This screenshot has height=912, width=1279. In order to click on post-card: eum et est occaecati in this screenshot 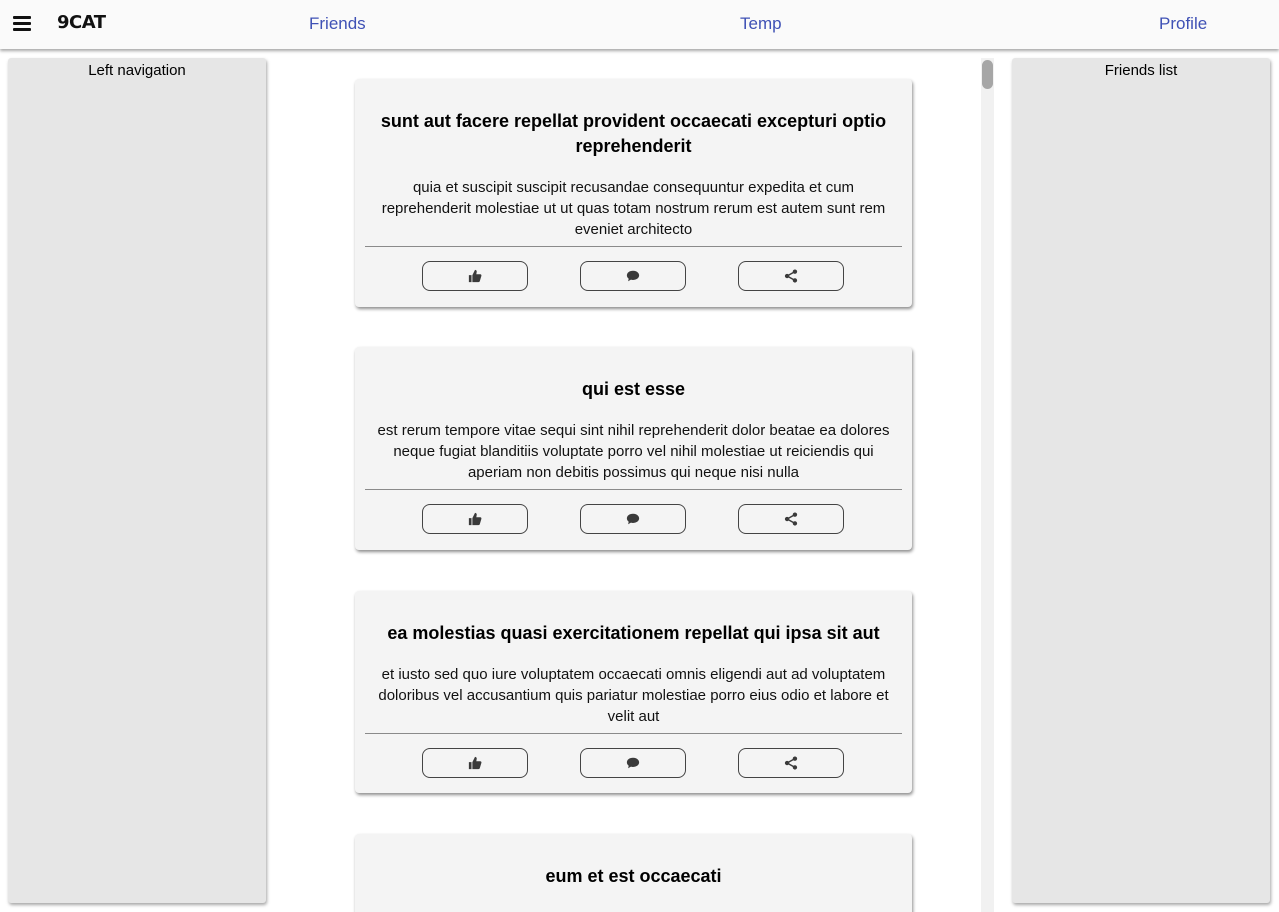, I will do `click(633, 873)`.